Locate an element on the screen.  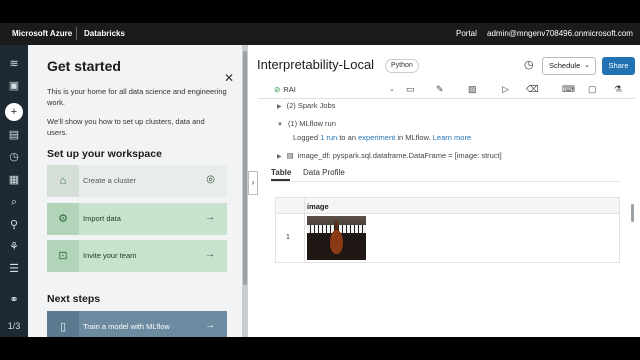
jobs-icon: ☰ is located at coordinates (14, 269).